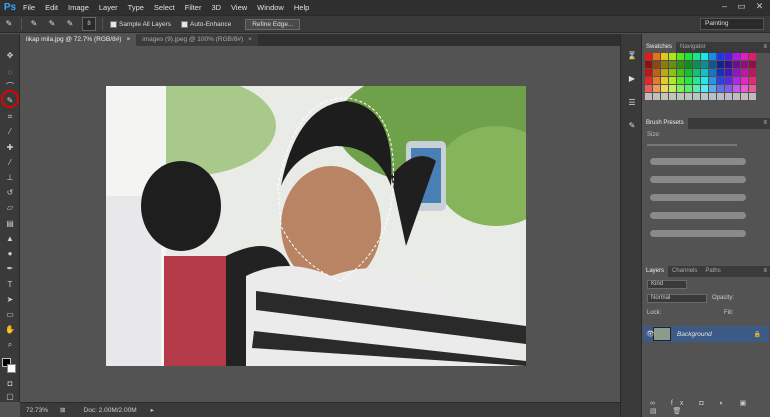 This screenshot has height=417, width=770. What do you see at coordinates (667, 284) in the screenshot?
I see `layer-filter-kind: Kind` at bounding box center [667, 284].